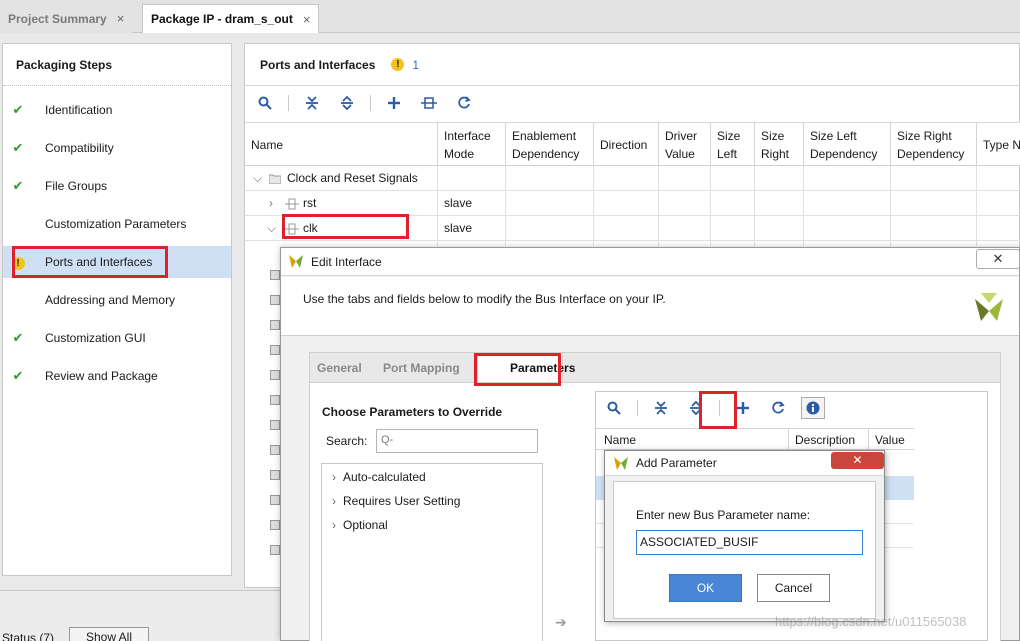 This screenshot has height=641, width=1020. Describe the element at coordinates (76, 186) in the screenshot. I see `step-label: File Groups` at that location.